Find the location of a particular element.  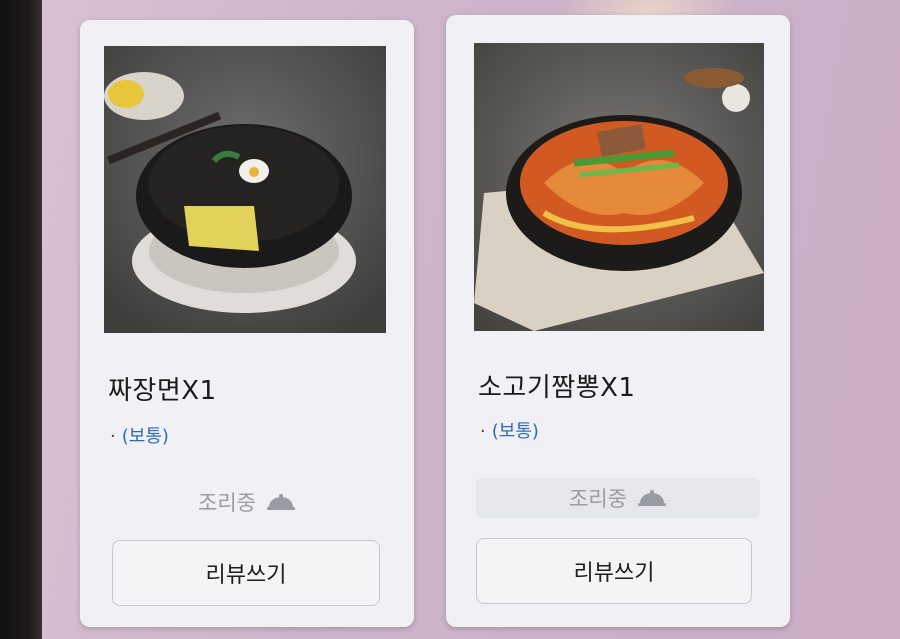

beef-jjamppong-photo is located at coordinates (619, 187).